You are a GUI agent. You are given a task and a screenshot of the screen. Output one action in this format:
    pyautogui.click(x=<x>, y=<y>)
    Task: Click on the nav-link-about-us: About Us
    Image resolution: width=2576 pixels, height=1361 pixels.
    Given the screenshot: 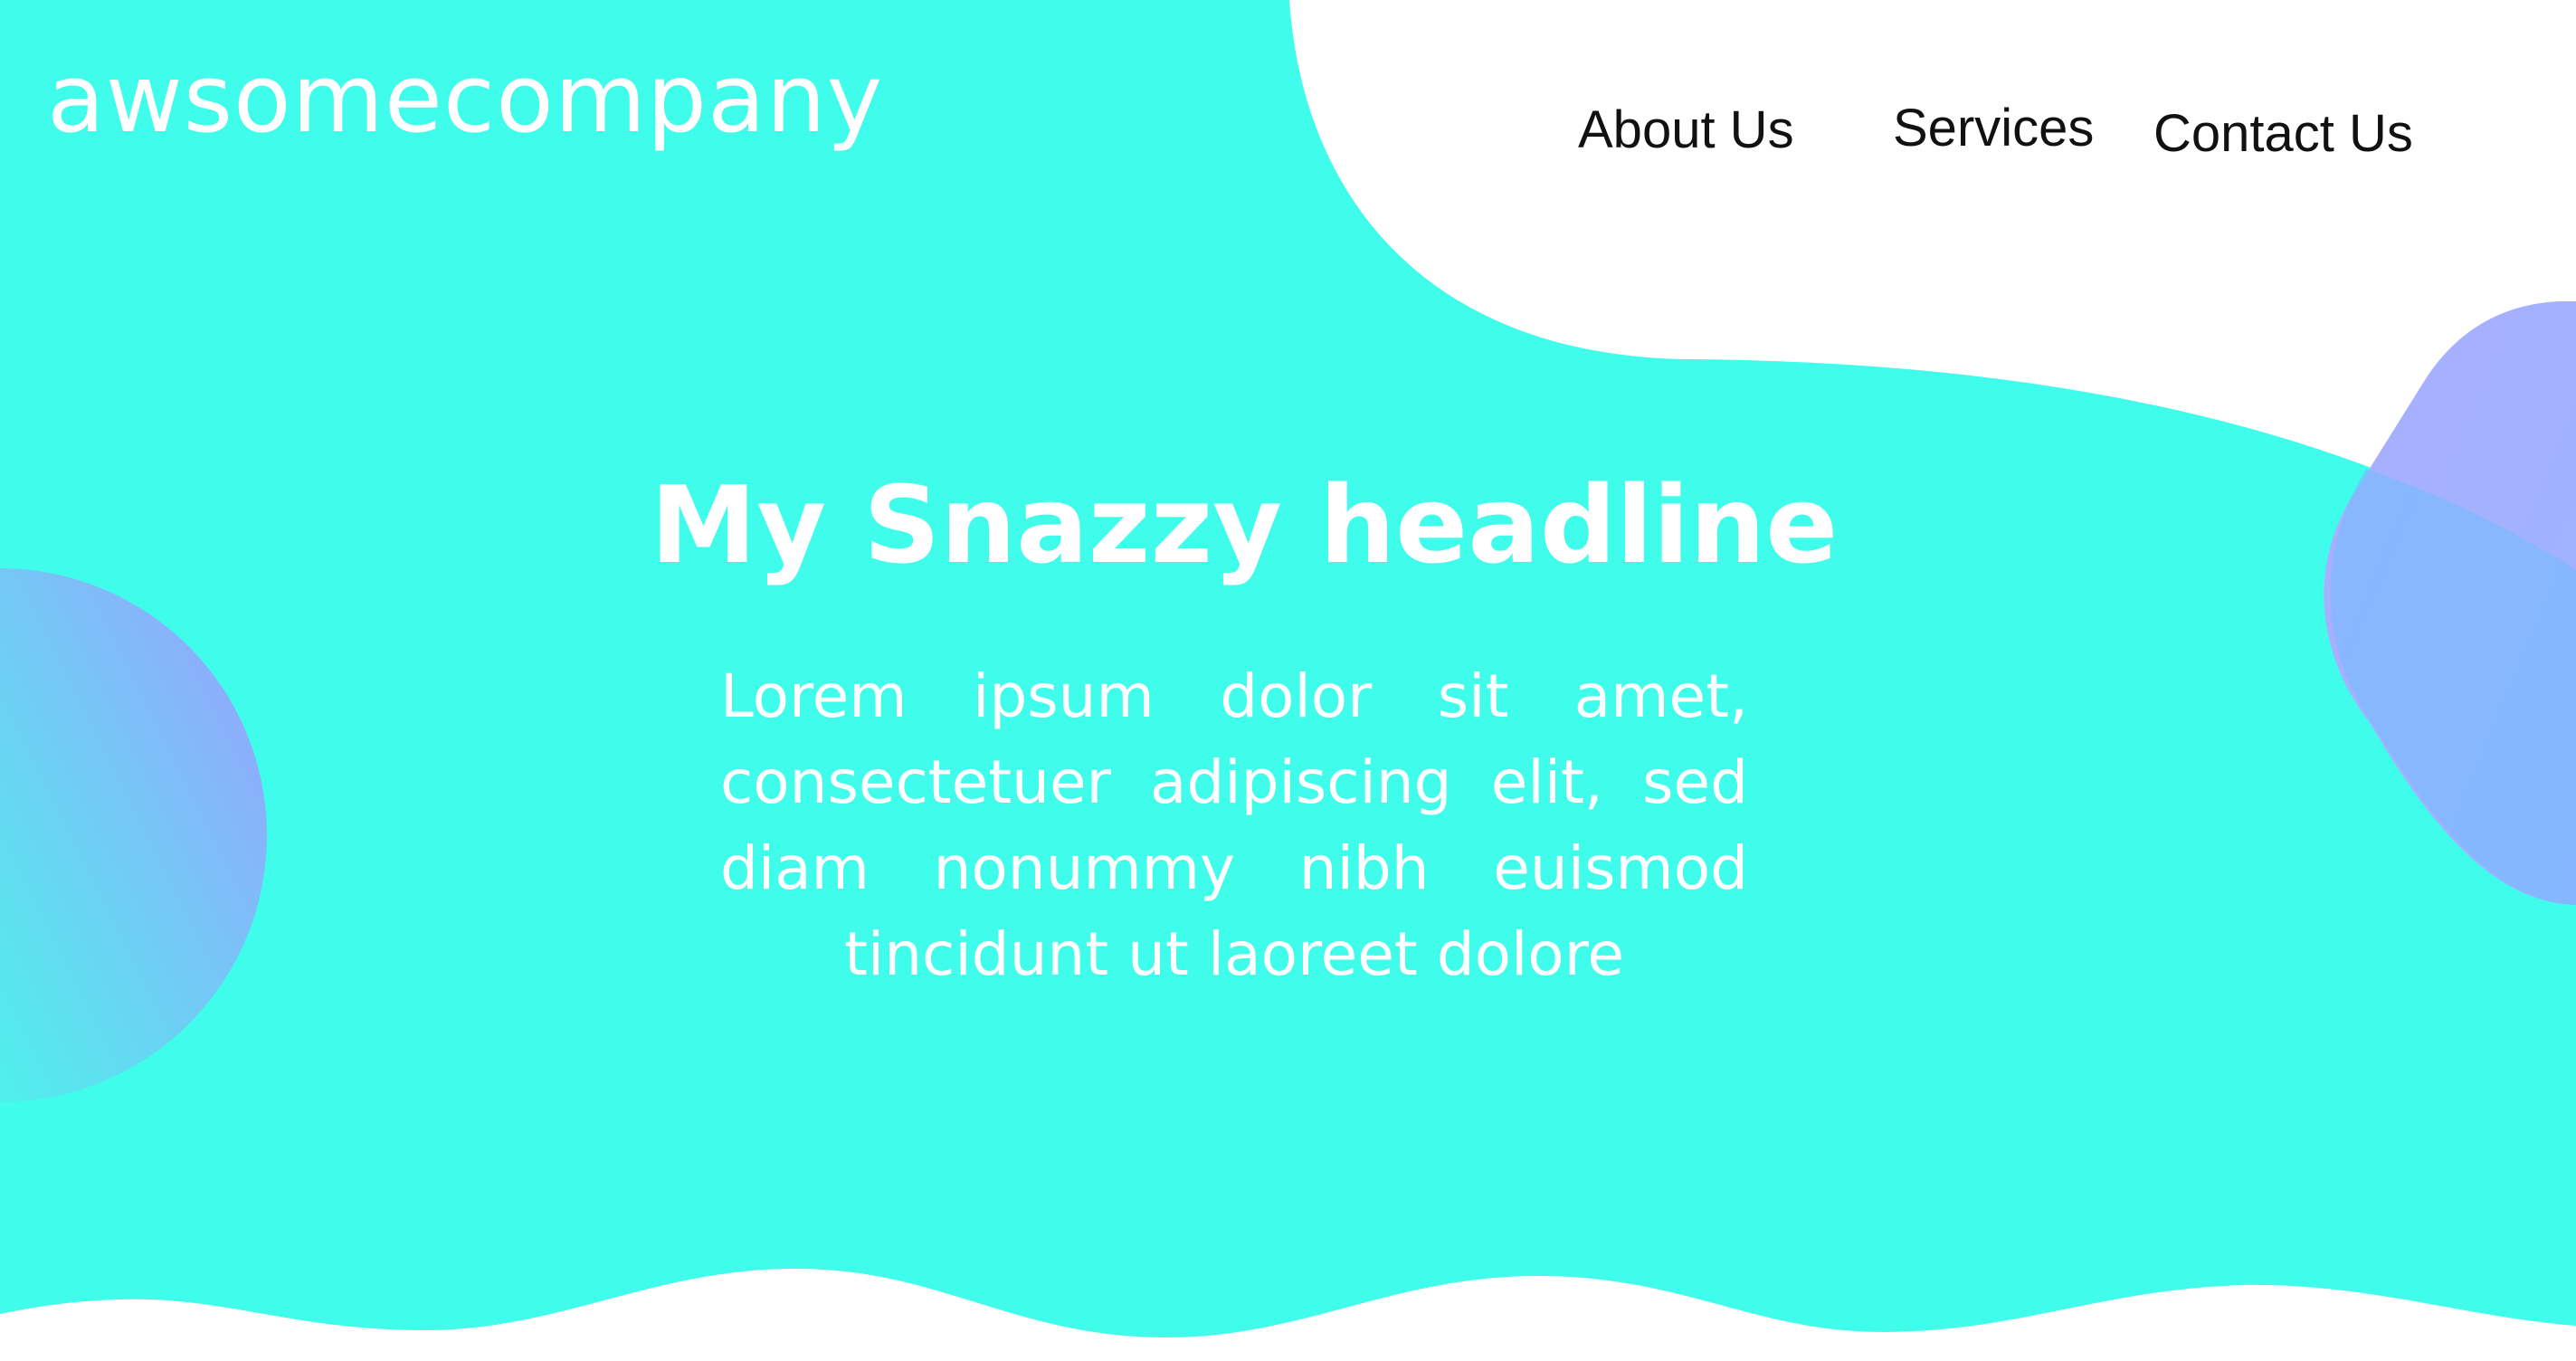 What is the action you would take?
    pyautogui.click(x=1686, y=130)
    